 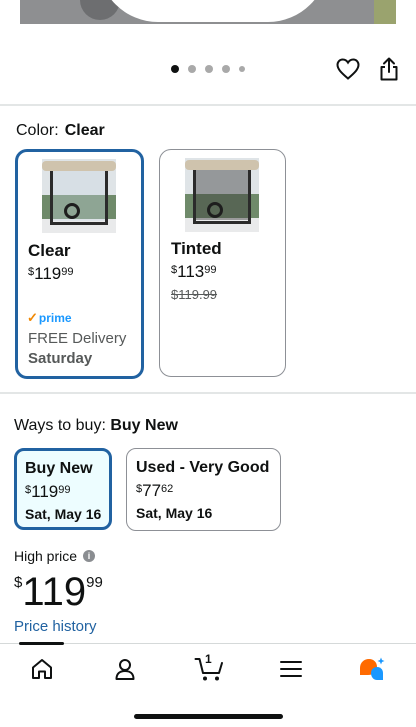 I want to click on delivery-day: Saturday, so click(x=60, y=358).